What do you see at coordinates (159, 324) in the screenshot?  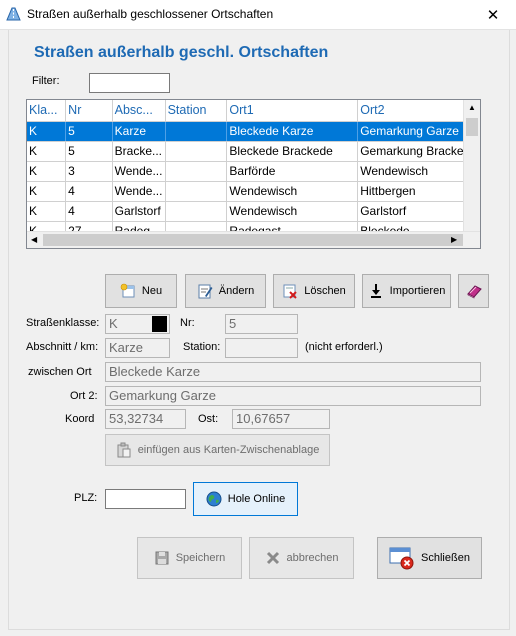 I see `color-swatch` at bounding box center [159, 324].